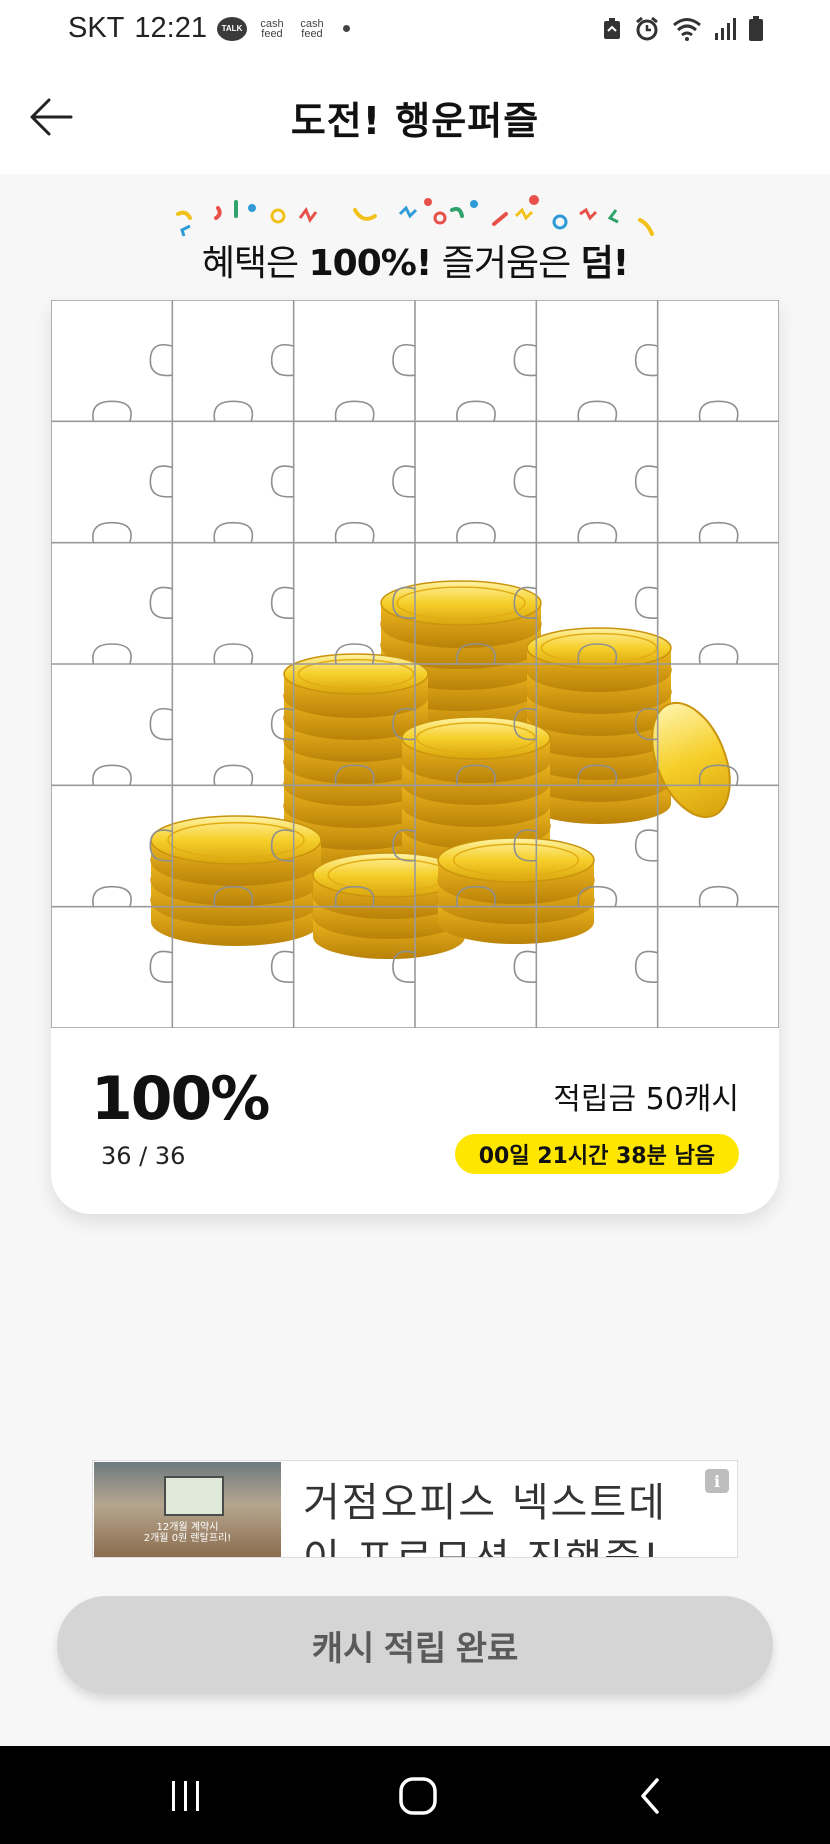  What do you see at coordinates (415, 1121) in the screenshot?
I see `progress-panel: 100% 36 / 36 적립금 50캐시 00일 21시간 38분 남음` at bounding box center [415, 1121].